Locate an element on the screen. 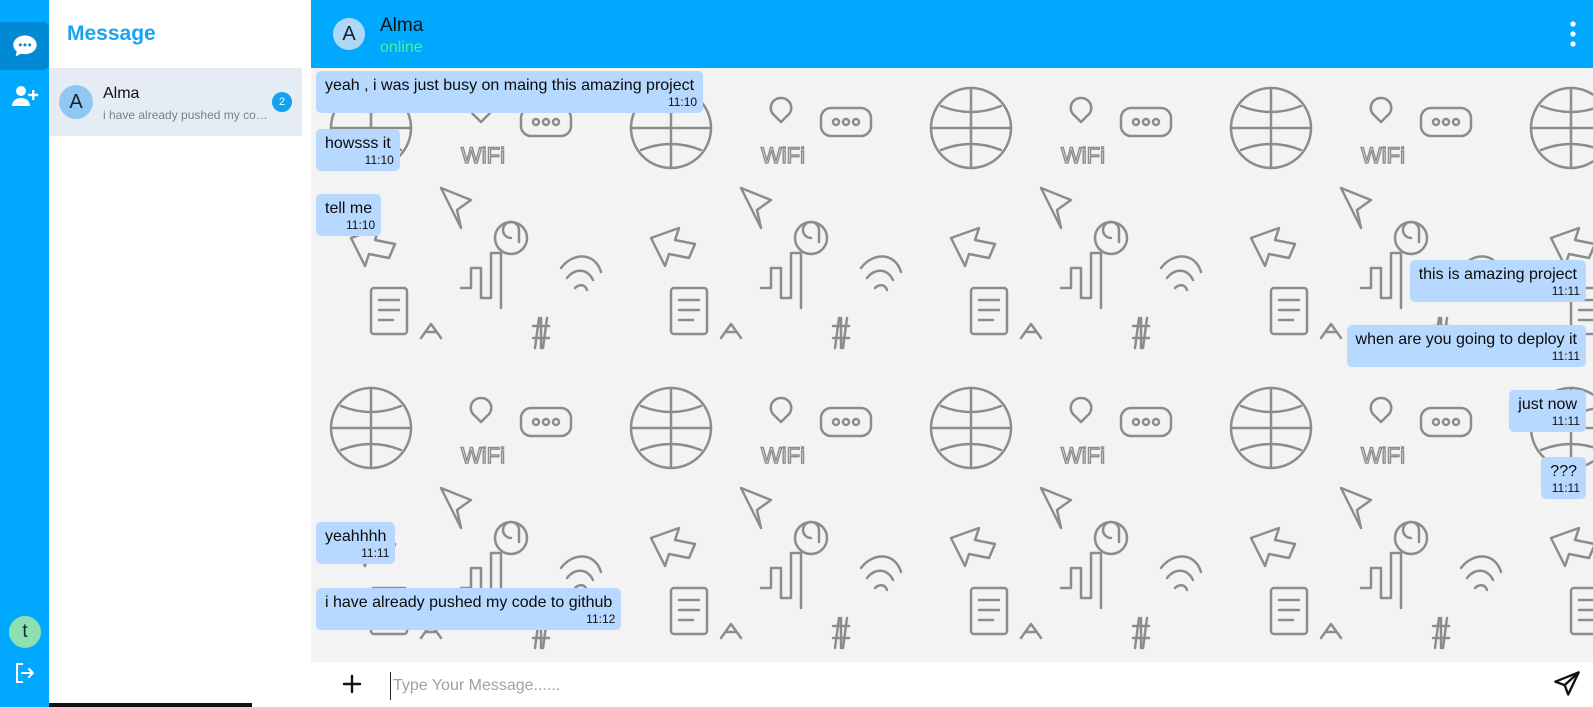  message-bubble-received: yeahhhh 11:11 is located at coordinates (356, 543).